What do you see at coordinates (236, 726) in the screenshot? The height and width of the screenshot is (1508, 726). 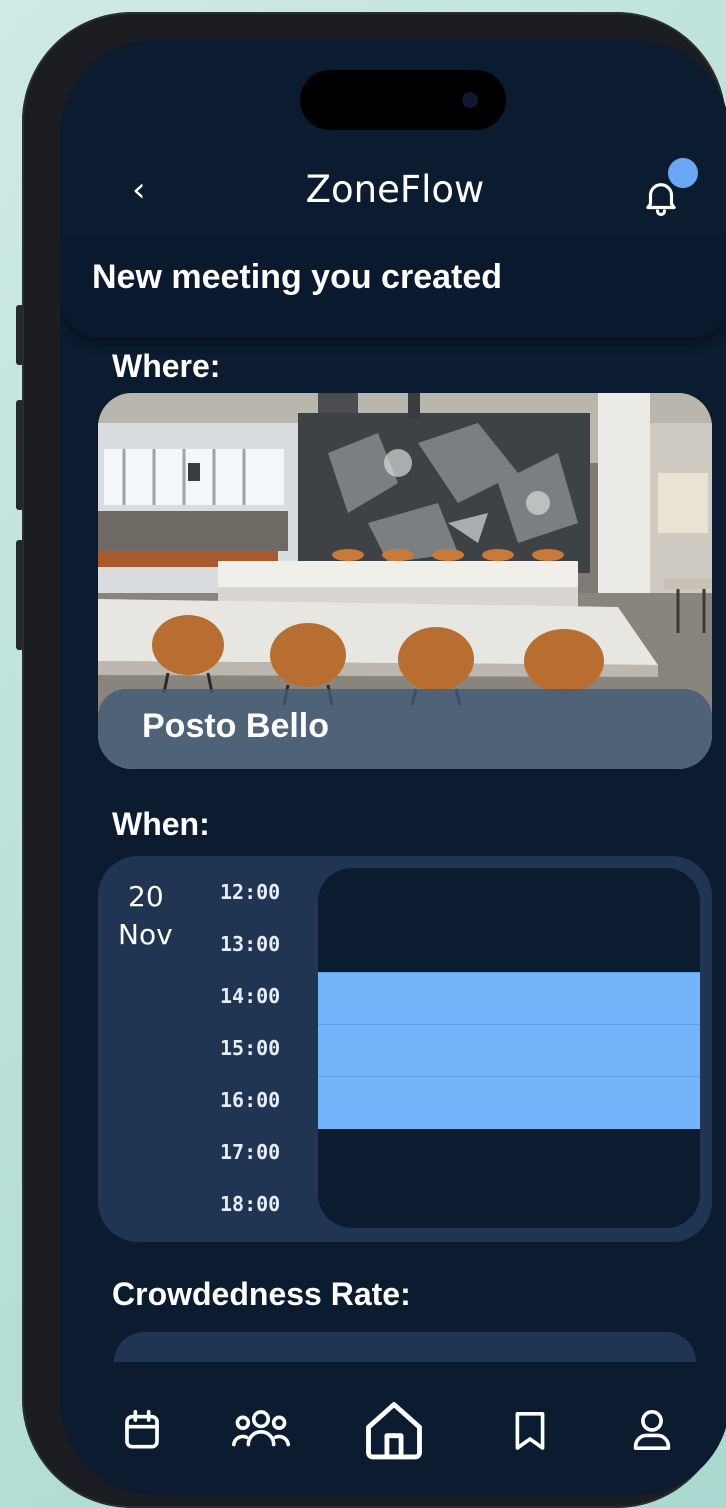 I see `place-name: Posto Bello` at bounding box center [236, 726].